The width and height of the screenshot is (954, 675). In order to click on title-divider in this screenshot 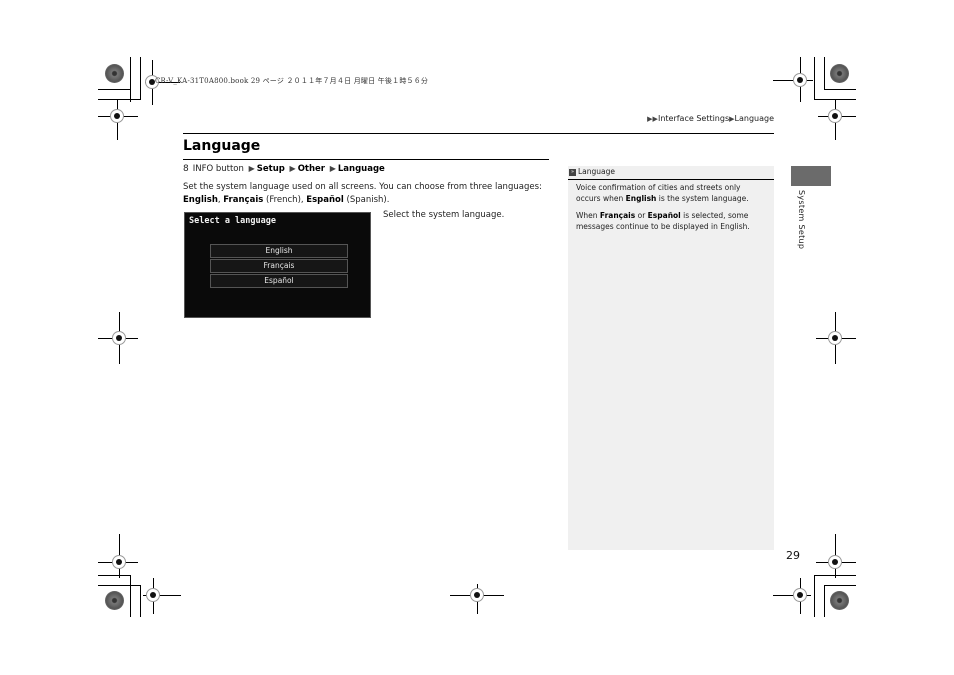, I will do `click(366, 159)`.